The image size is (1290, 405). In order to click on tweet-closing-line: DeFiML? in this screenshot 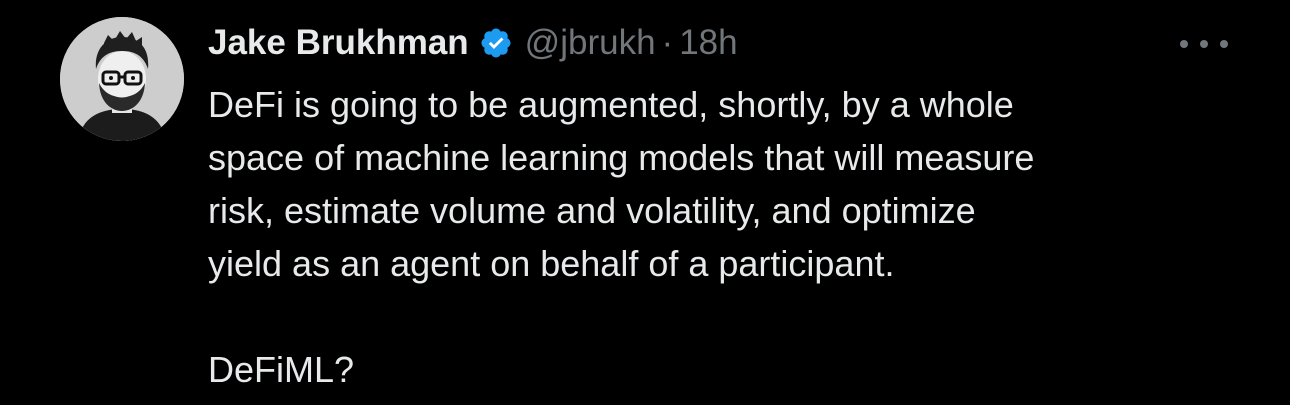, I will do `click(281, 369)`.